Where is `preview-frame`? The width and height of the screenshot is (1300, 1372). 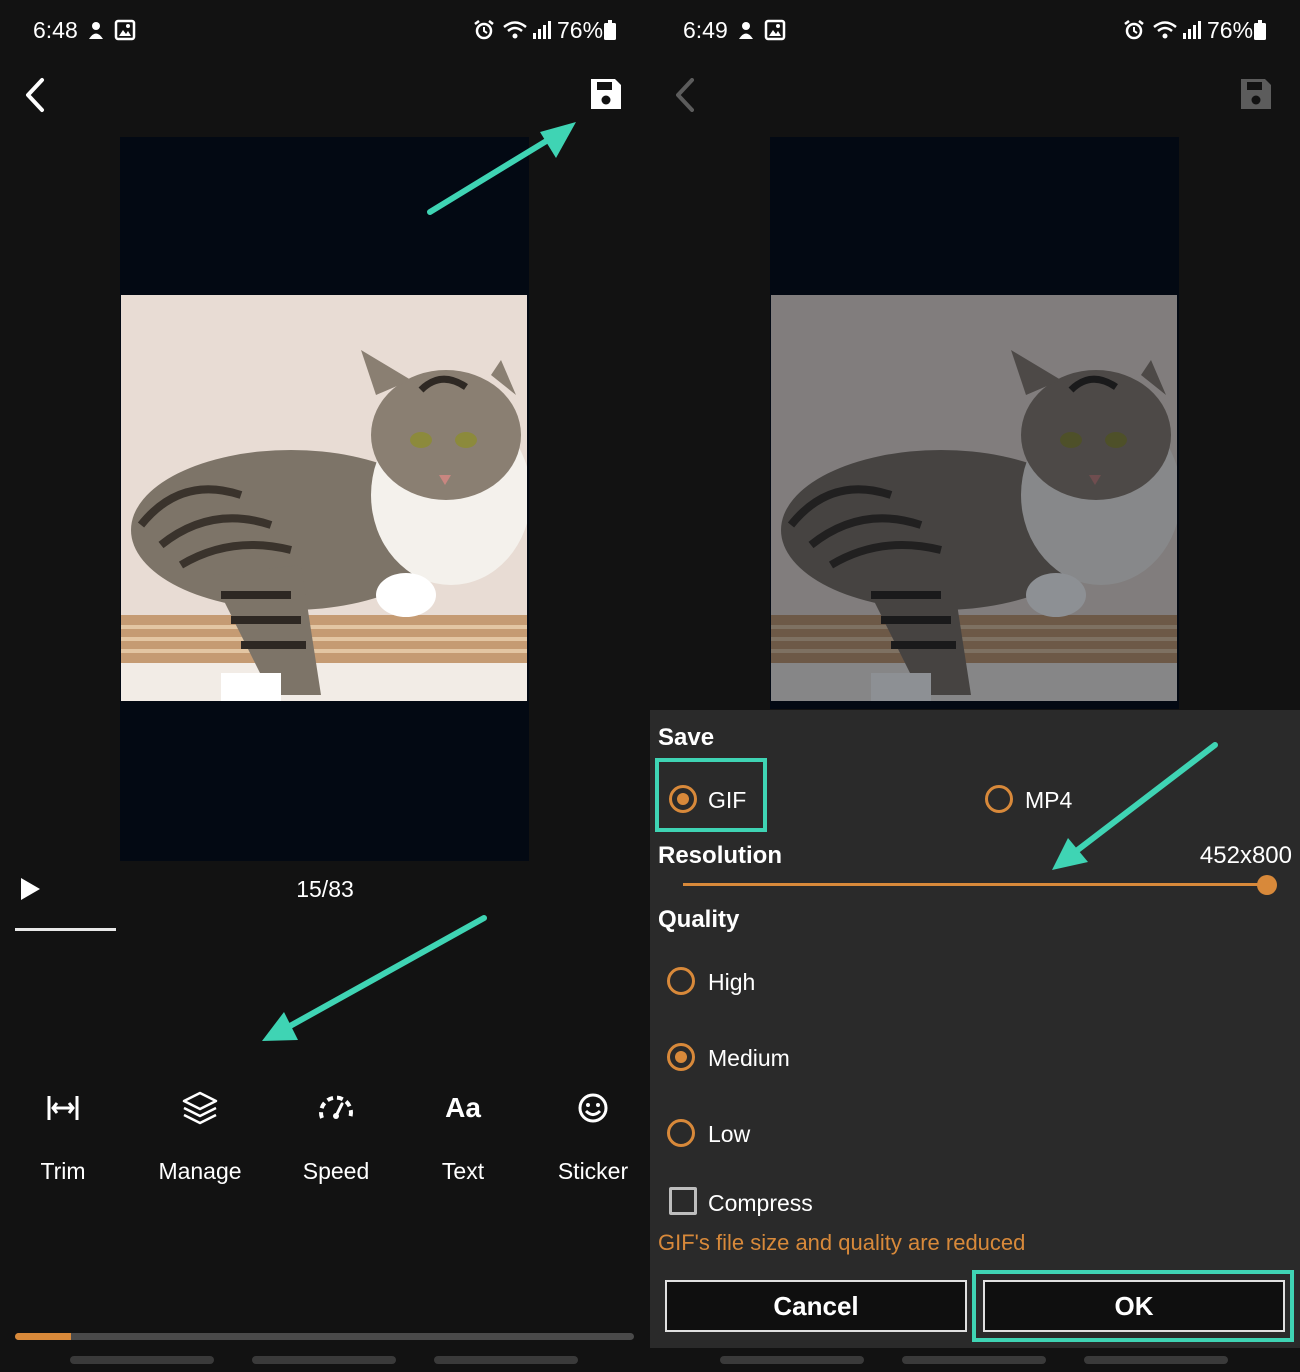
preview-frame is located at coordinates (974, 423).